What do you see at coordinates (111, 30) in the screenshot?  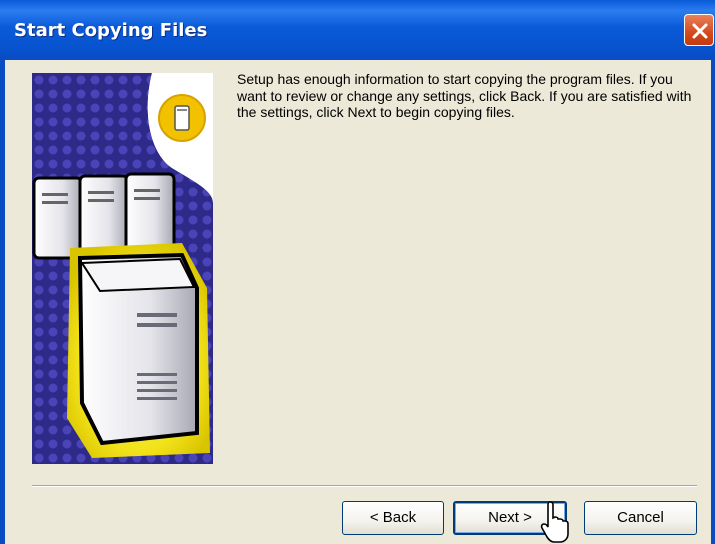 I see `window-title: Start Copying Files` at bounding box center [111, 30].